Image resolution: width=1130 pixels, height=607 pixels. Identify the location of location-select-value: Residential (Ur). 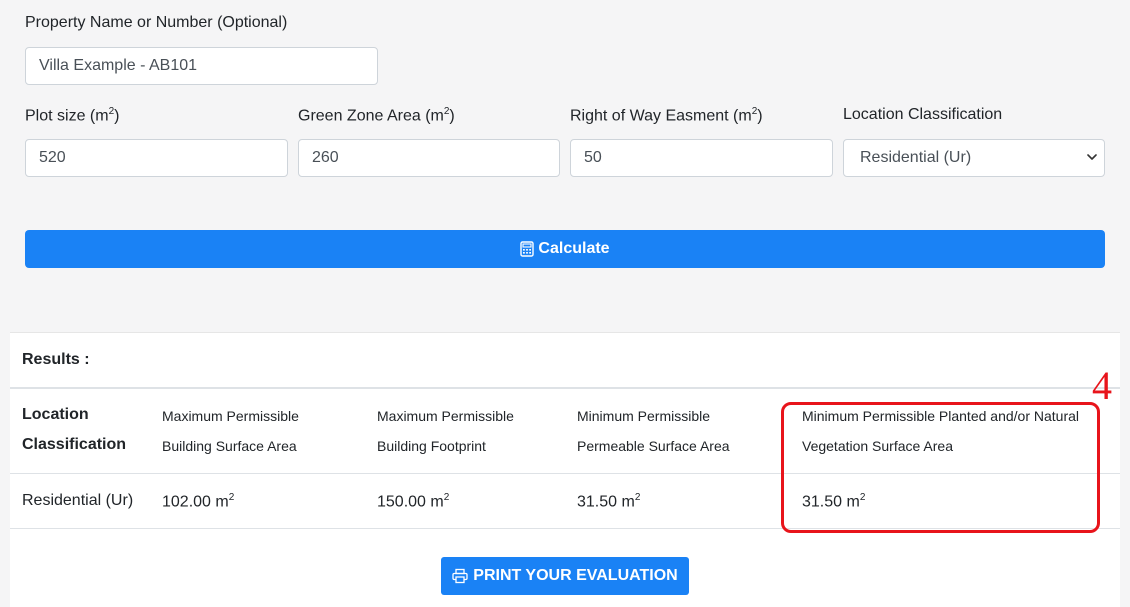
(916, 157).